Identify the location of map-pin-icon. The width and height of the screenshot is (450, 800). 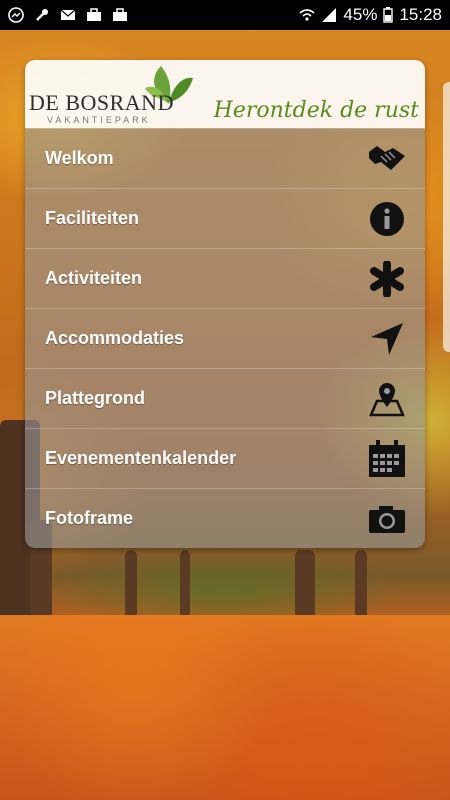
(387, 399).